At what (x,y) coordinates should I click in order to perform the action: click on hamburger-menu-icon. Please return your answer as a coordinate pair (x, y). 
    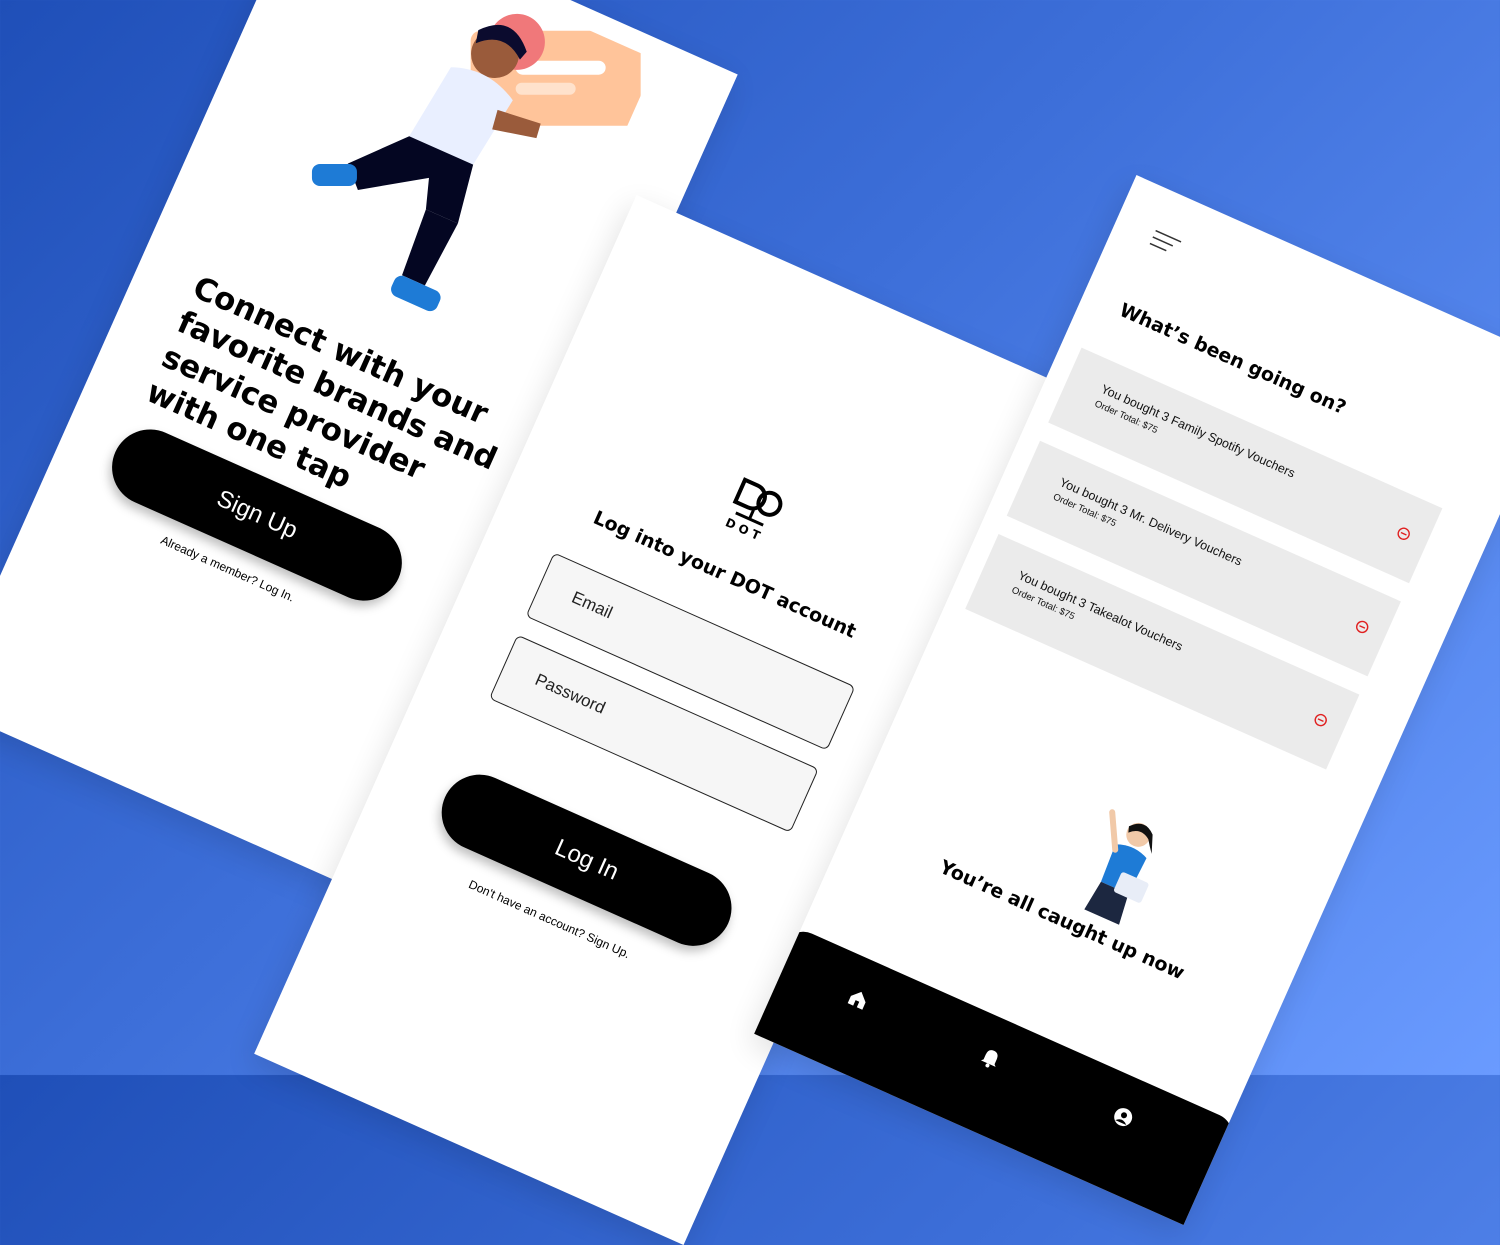
    Looking at the image, I should click on (1166, 243).